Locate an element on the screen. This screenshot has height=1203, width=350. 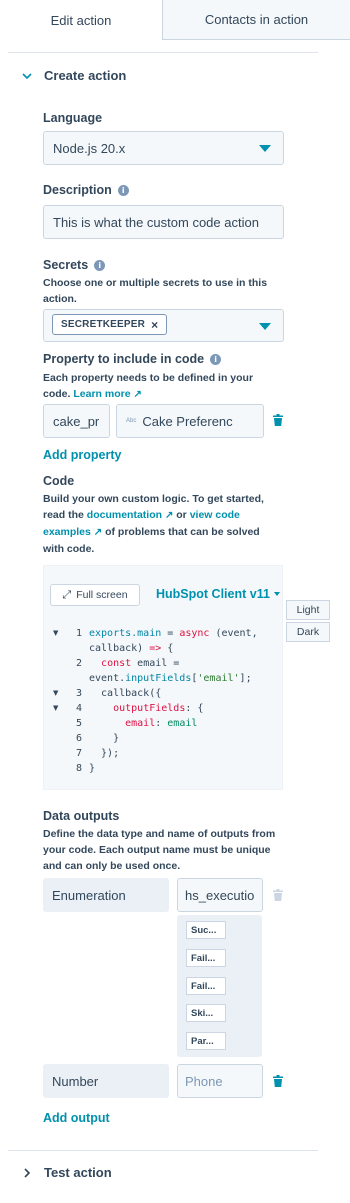
variable-name-value: cake_pr is located at coordinates (76, 421).